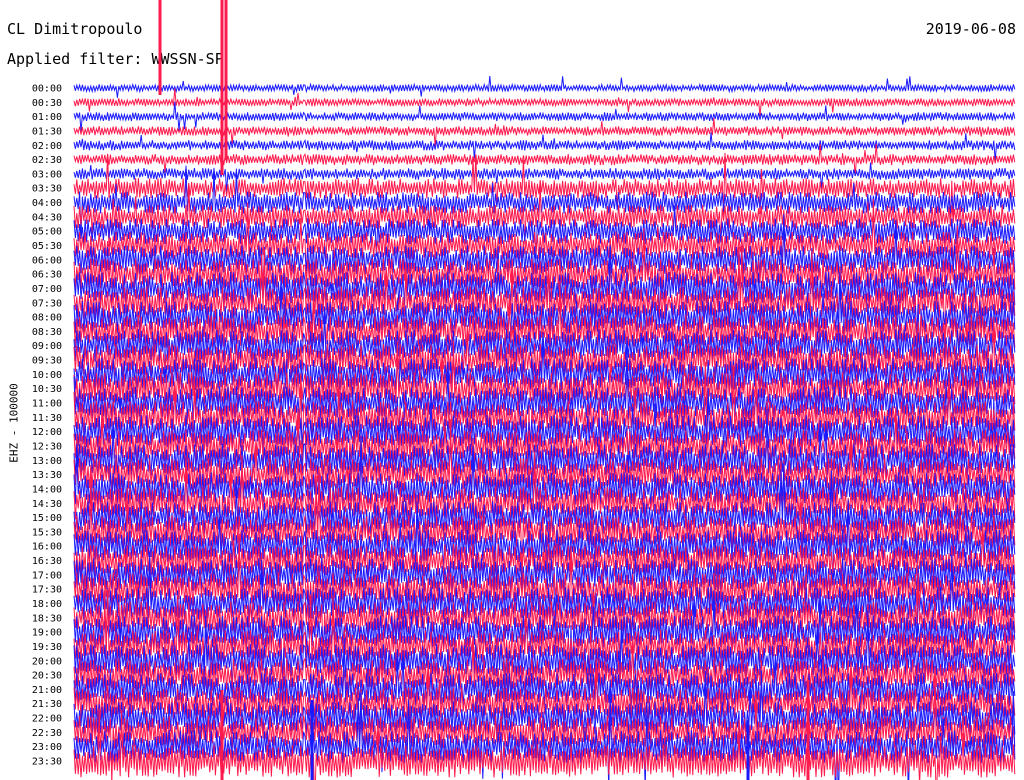 The image size is (1024, 780). What do you see at coordinates (47, 719) in the screenshot?
I see `time-label: 22:00` at bounding box center [47, 719].